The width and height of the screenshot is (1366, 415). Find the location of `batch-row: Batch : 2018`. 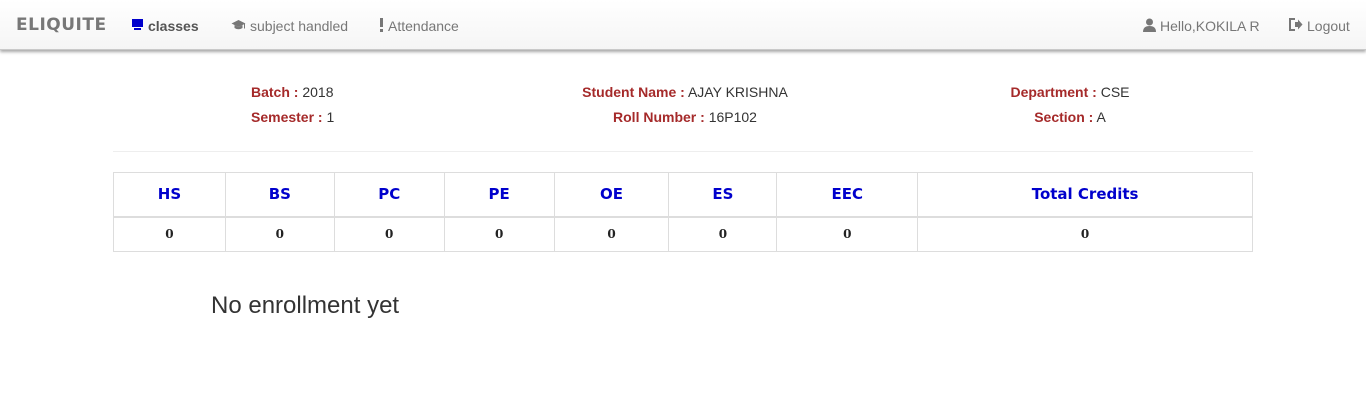

batch-row: Batch : 2018 is located at coordinates (292, 92).